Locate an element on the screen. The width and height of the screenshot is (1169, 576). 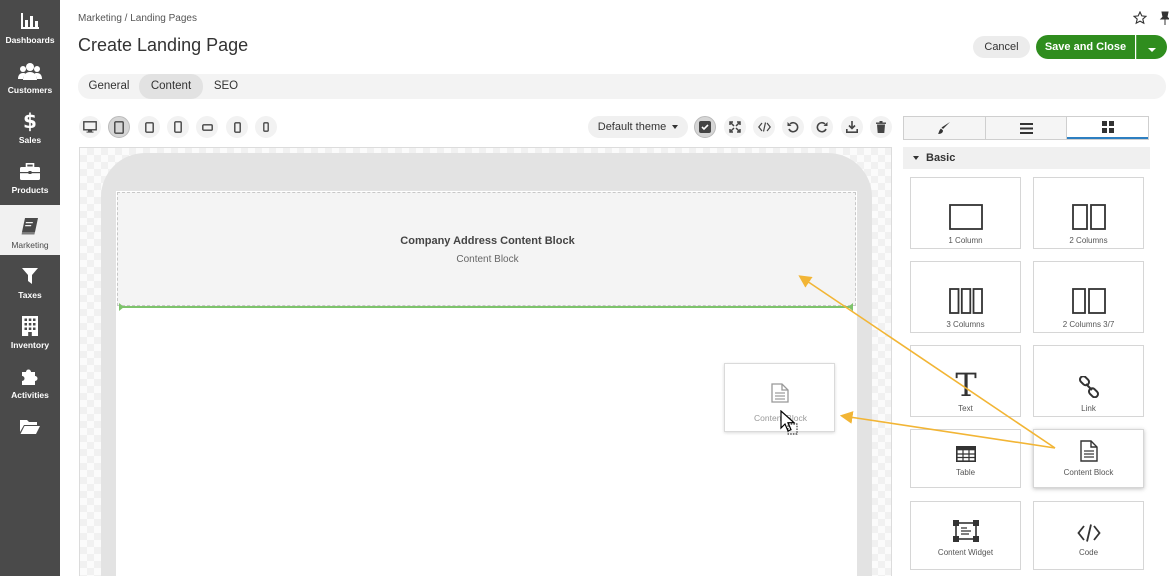
block-label: 2 Columns 3/7 is located at coordinates (1088, 324).